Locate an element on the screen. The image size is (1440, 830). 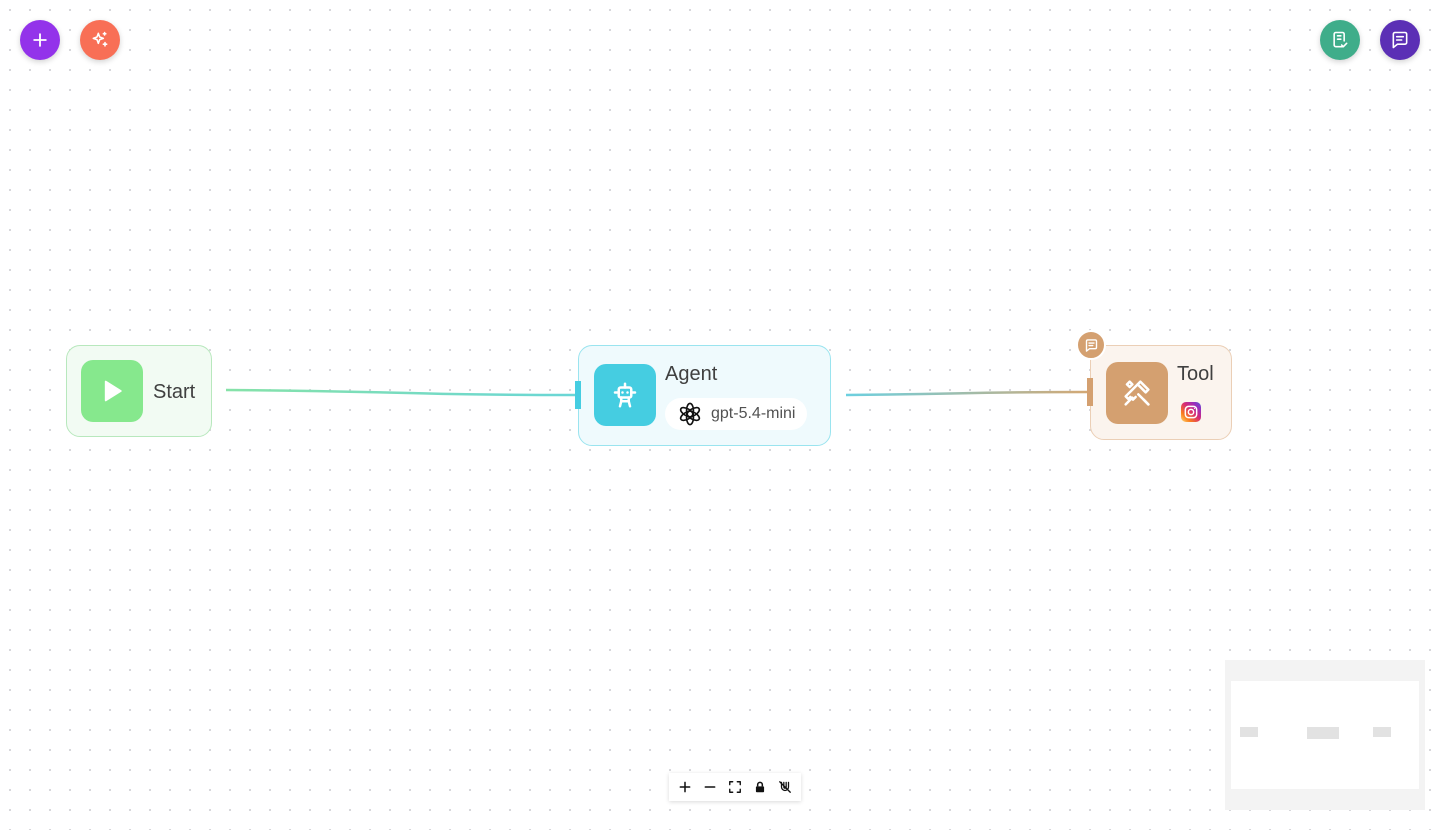
play-icon is located at coordinates (113, 391).